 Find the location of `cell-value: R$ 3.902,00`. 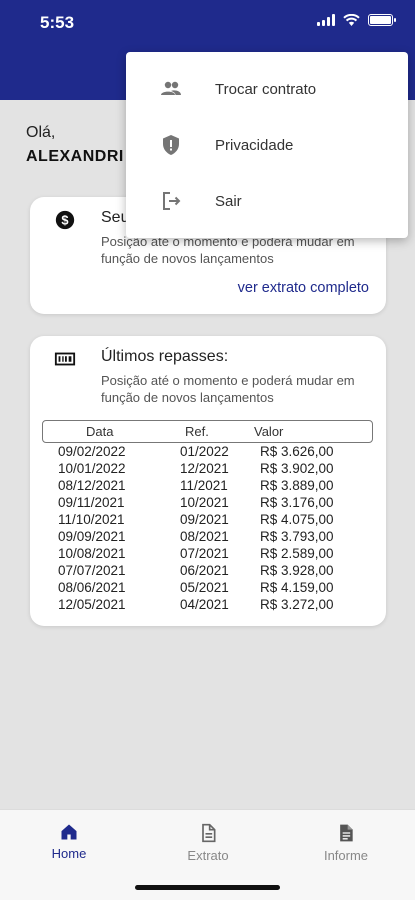

cell-value: R$ 3.902,00 is located at coordinates (297, 468).